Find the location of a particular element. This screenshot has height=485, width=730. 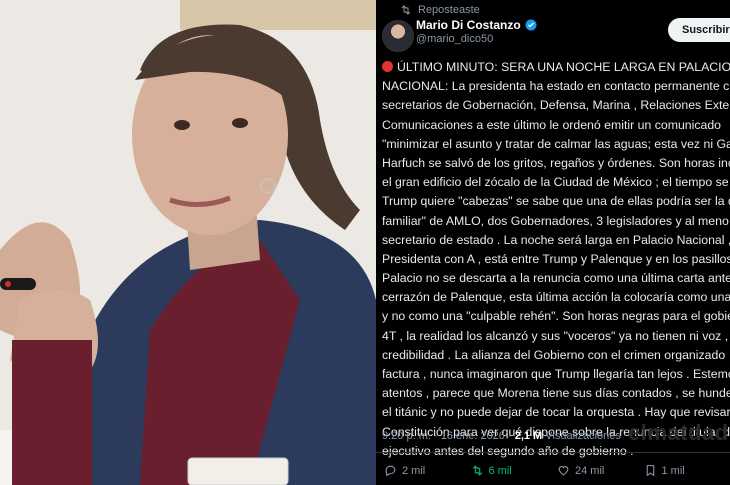

reply-count: 2 mil is located at coordinates (414, 470).